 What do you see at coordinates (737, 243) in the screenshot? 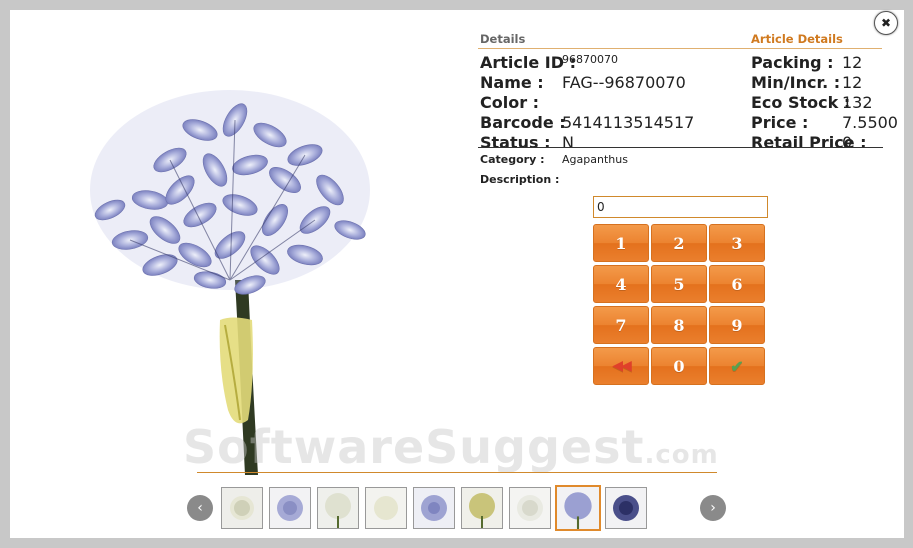
I see `key-3: 3` at bounding box center [737, 243].